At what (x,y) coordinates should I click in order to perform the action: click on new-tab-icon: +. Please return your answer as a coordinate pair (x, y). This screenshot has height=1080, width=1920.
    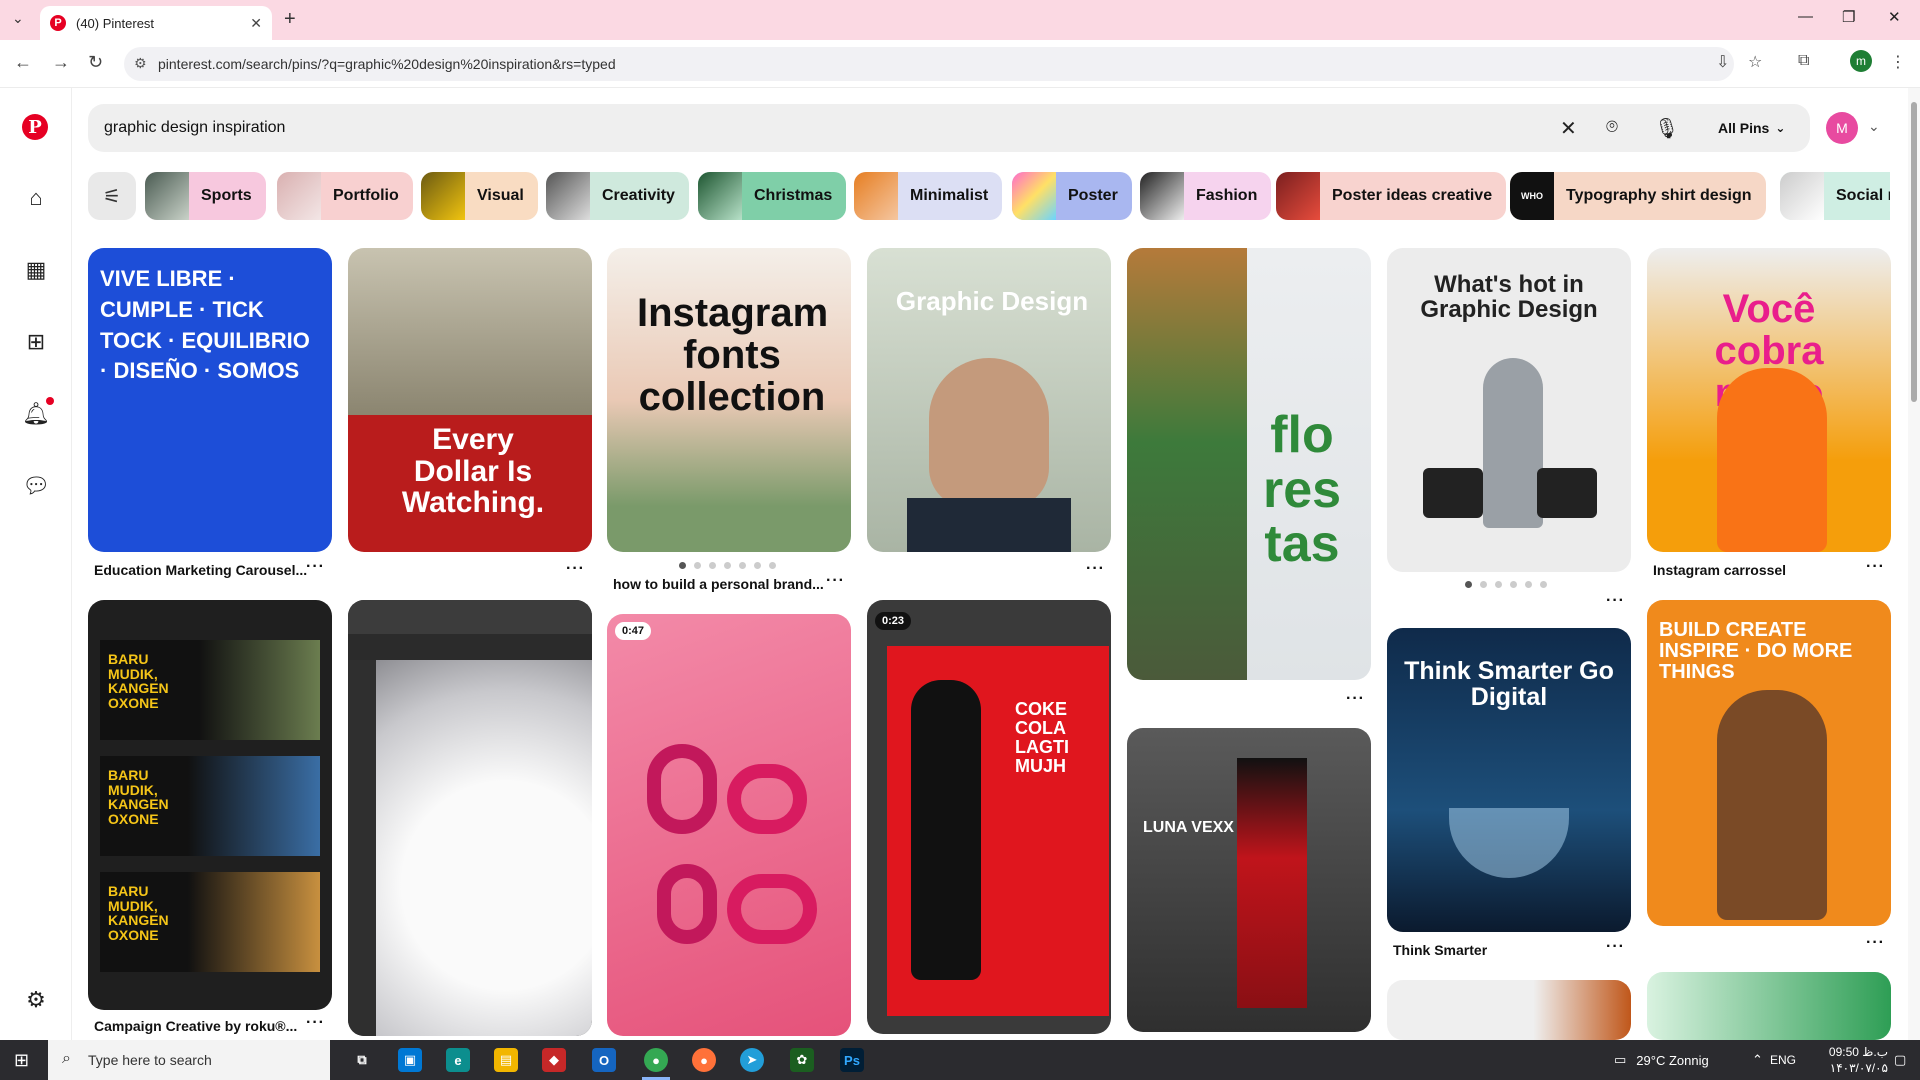
    Looking at the image, I should click on (290, 19).